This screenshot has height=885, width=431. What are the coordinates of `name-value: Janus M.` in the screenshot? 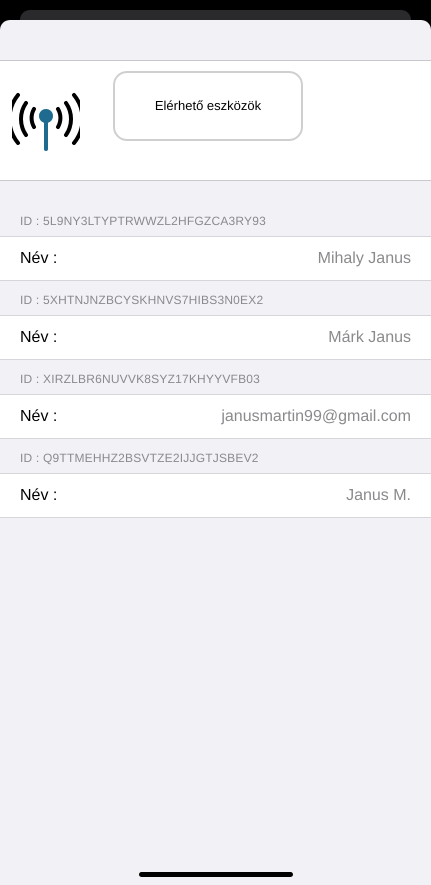 It's located at (378, 495).